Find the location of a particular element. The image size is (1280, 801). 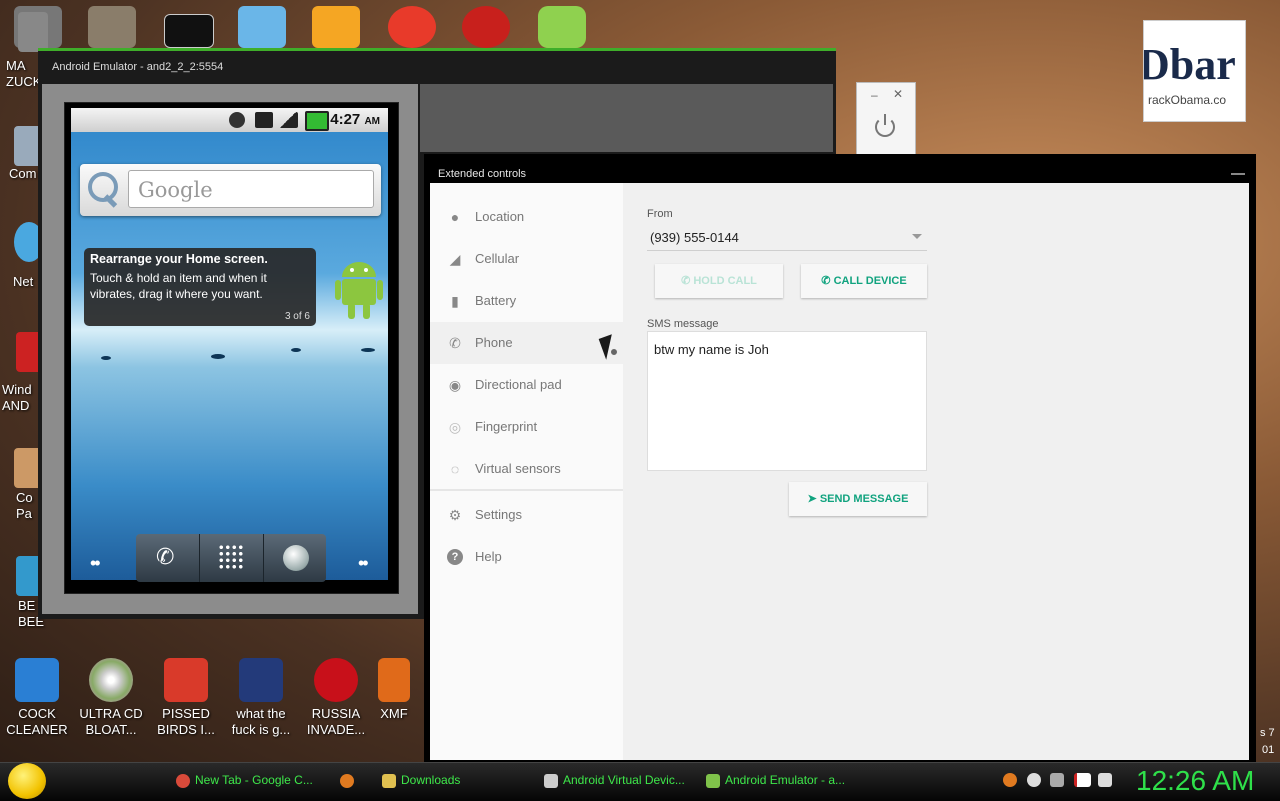

avd-icon is located at coordinates (551, 780).